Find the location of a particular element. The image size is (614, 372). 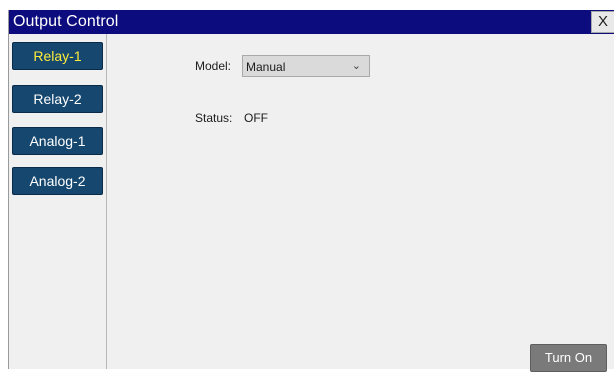

title-bar: Output Control X is located at coordinates (311, 22).